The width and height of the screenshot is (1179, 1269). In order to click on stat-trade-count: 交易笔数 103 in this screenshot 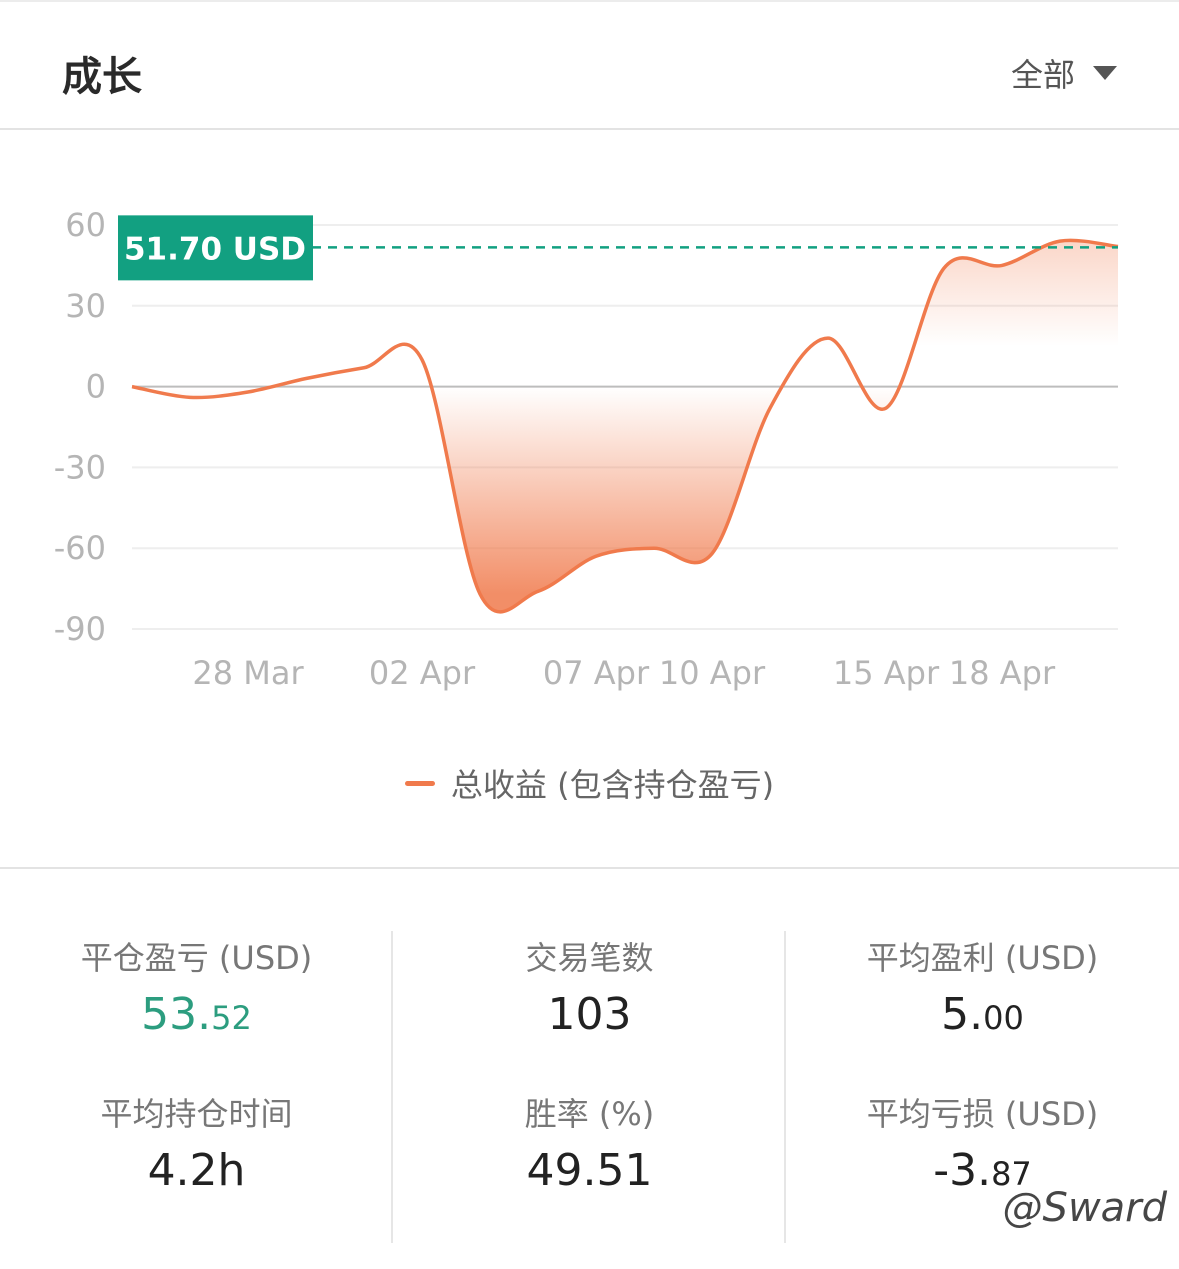, I will do `click(589, 986)`.